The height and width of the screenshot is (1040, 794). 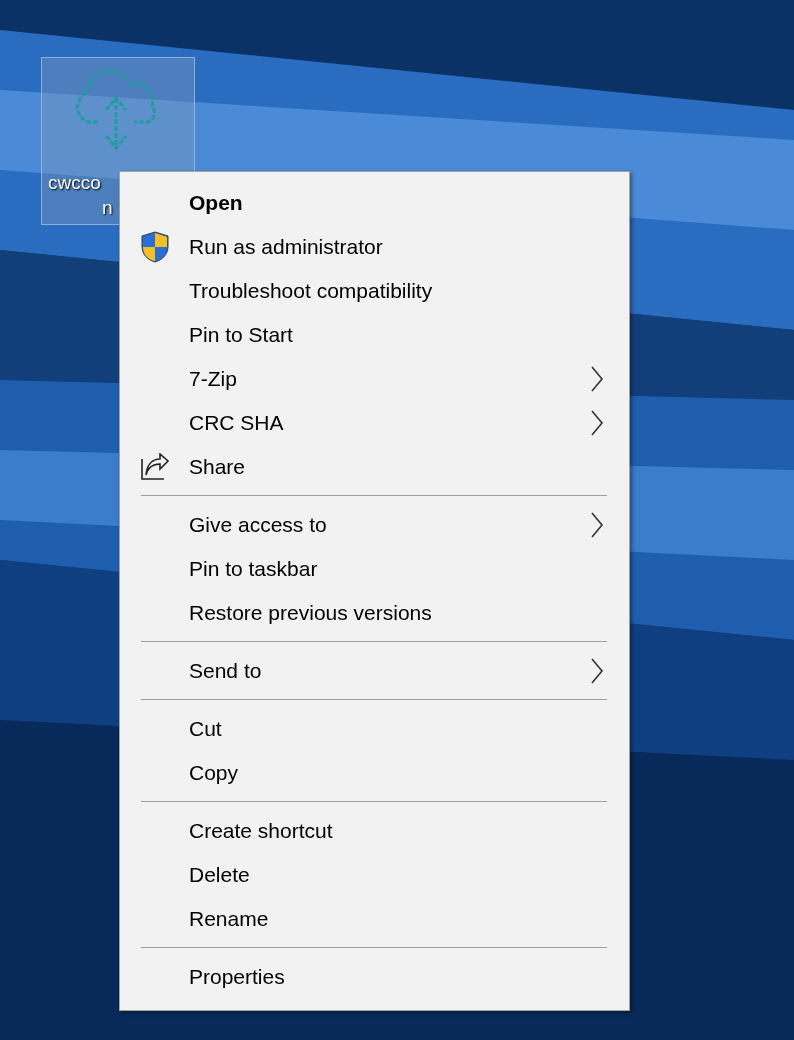 What do you see at coordinates (374, 773) in the screenshot?
I see `menu-item: Copy` at bounding box center [374, 773].